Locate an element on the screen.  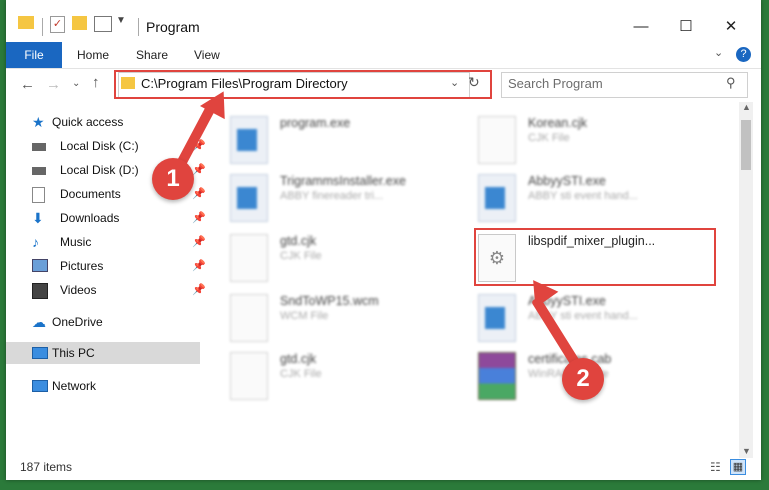
sidebar-item-label: Quick access is located at coordinates (88, 122).